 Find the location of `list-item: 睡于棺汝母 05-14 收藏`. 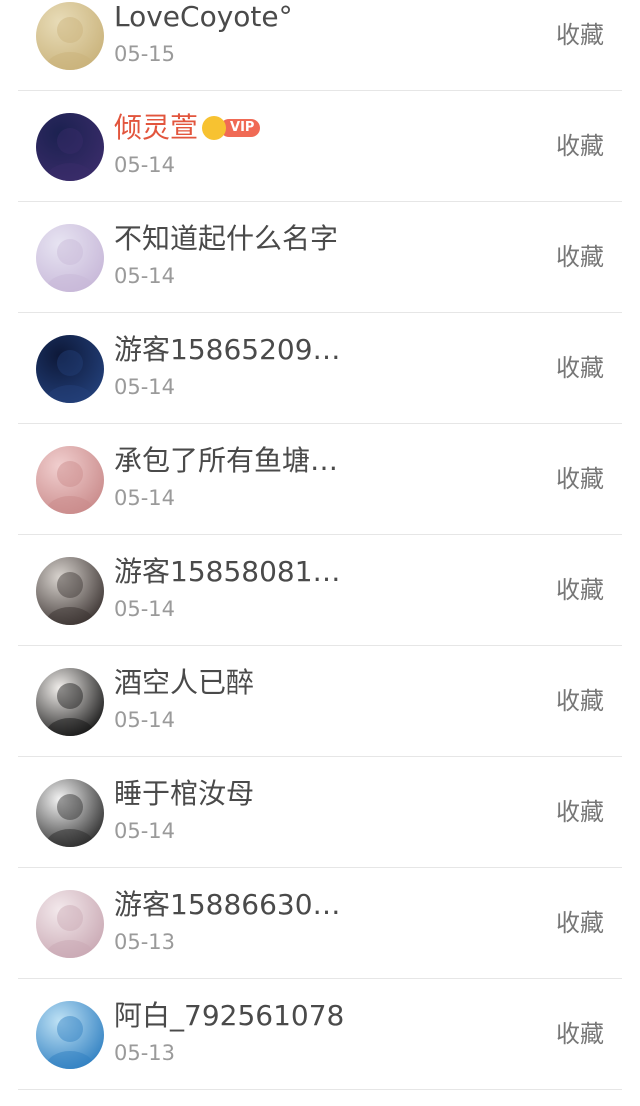

list-item: 睡于棺汝母 05-14 收藏 is located at coordinates (320, 812).